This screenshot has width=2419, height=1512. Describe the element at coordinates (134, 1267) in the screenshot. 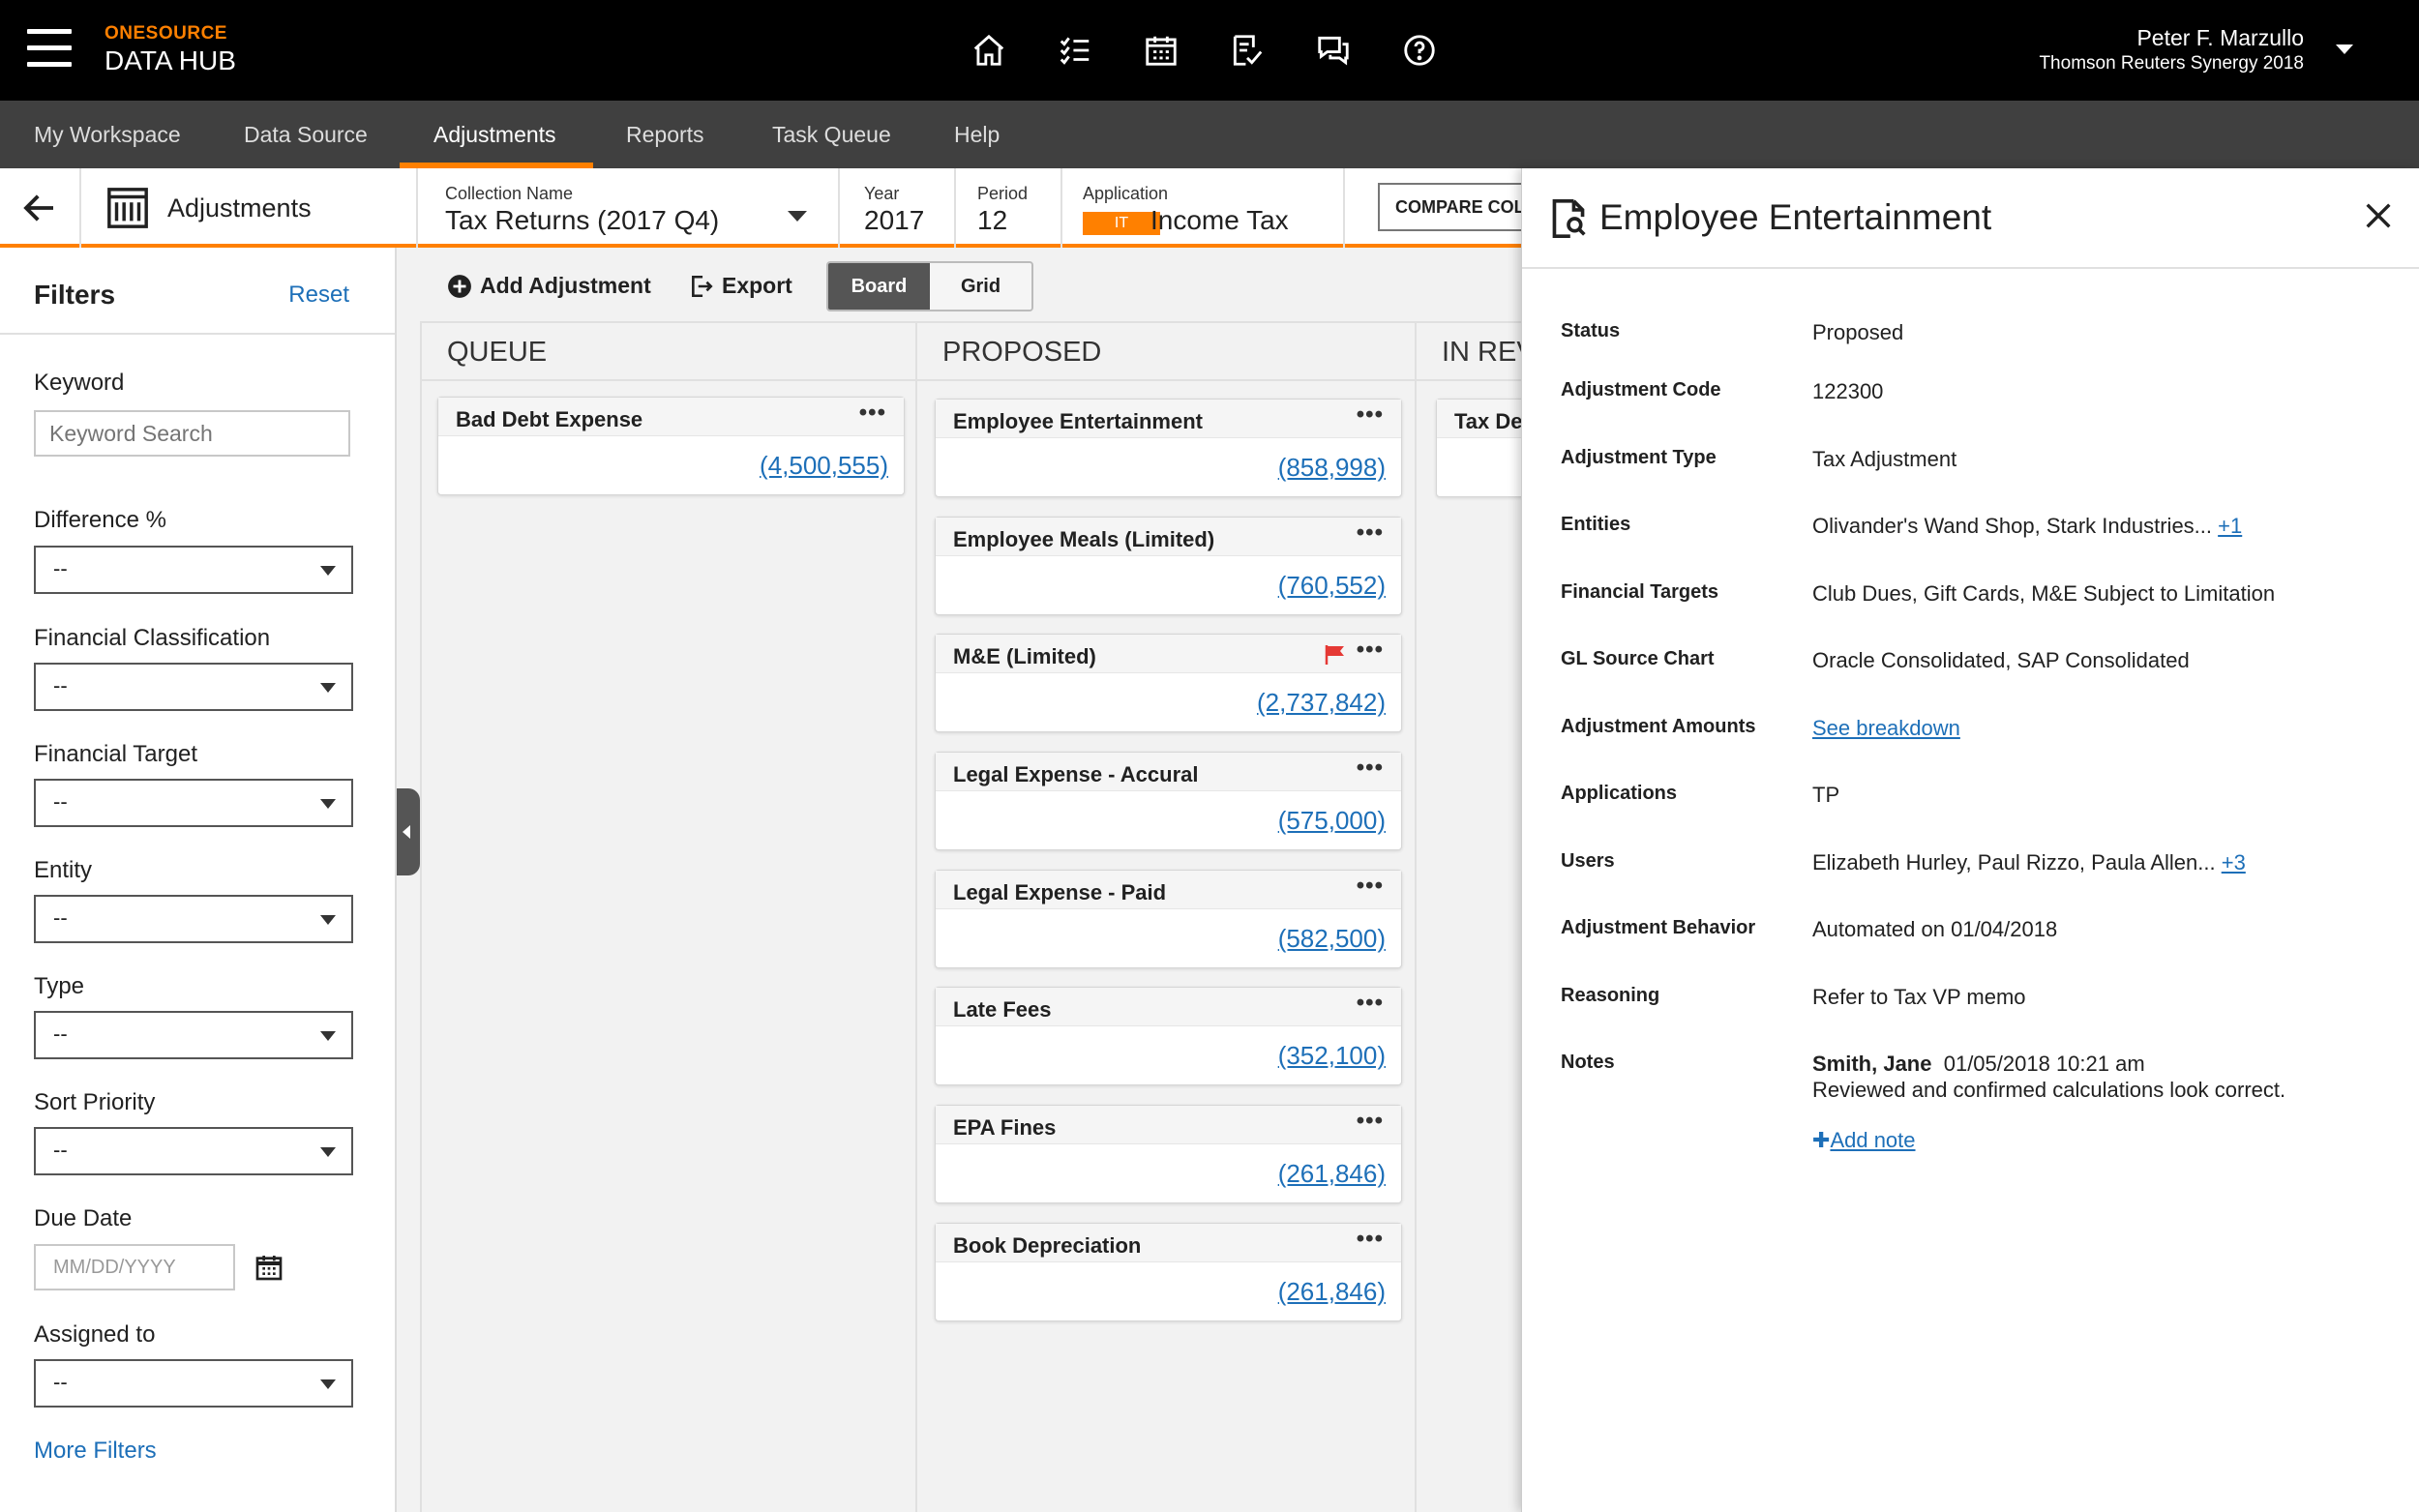

I see `due-date-input: MM/DD/YYYY` at that location.